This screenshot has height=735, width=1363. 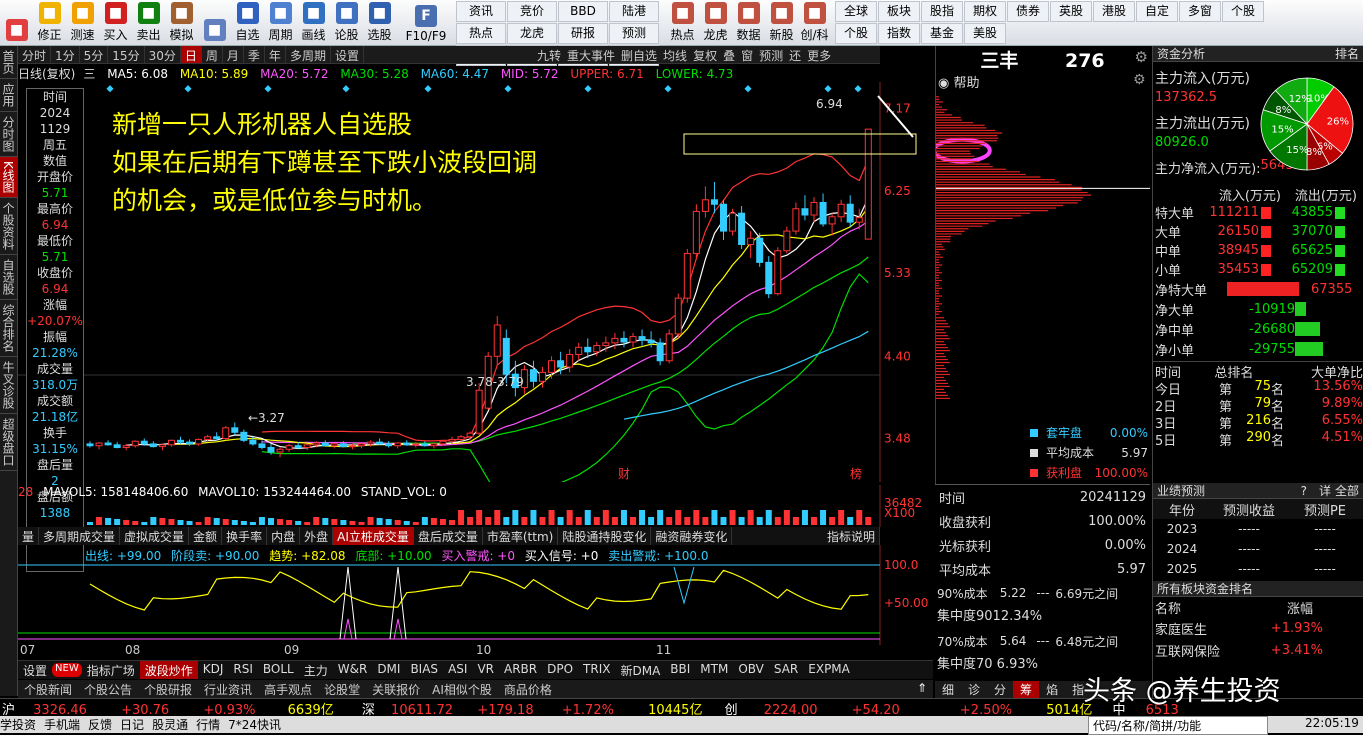 I want to click on toolbar-grid-item: 竞价, so click(x=532, y=11).